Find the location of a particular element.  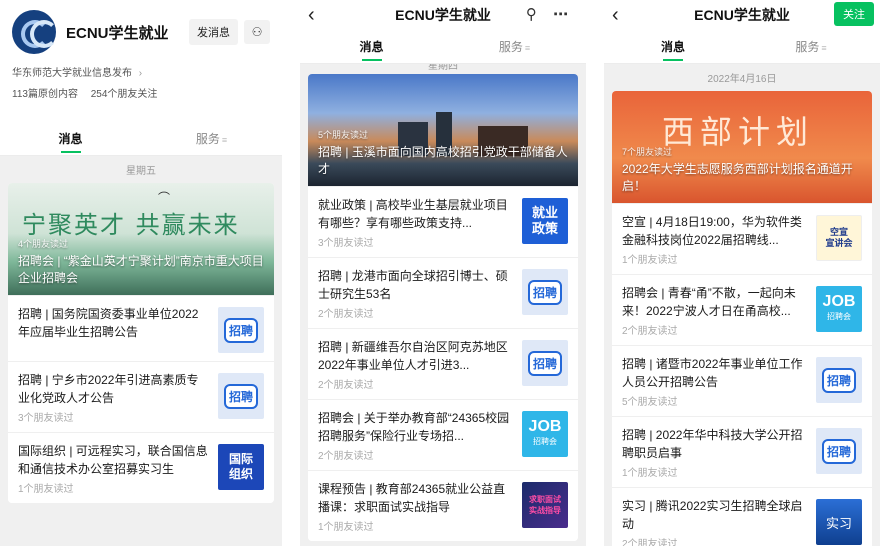

seminar-thumbnail-icon: 空宣 宣讲会 is located at coordinates (839, 238).